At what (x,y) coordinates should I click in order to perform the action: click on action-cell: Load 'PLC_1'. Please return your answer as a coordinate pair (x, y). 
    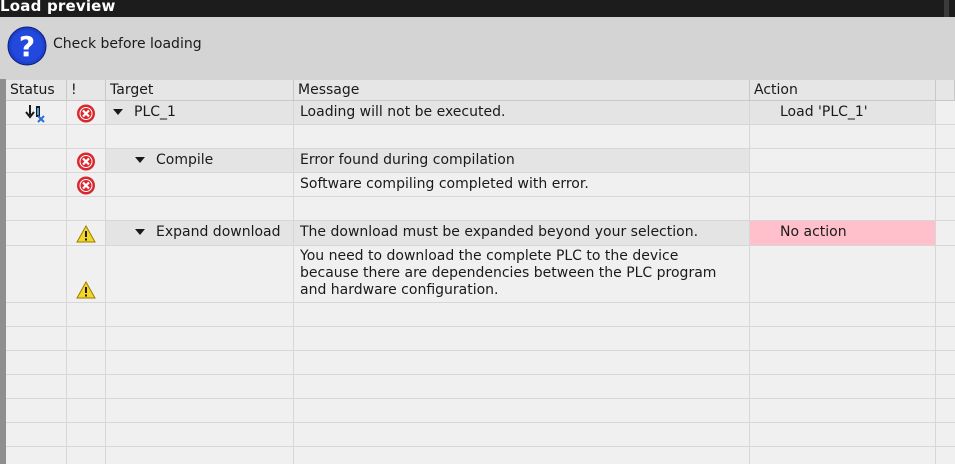
    Looking at the image, I should click on (843, 112).